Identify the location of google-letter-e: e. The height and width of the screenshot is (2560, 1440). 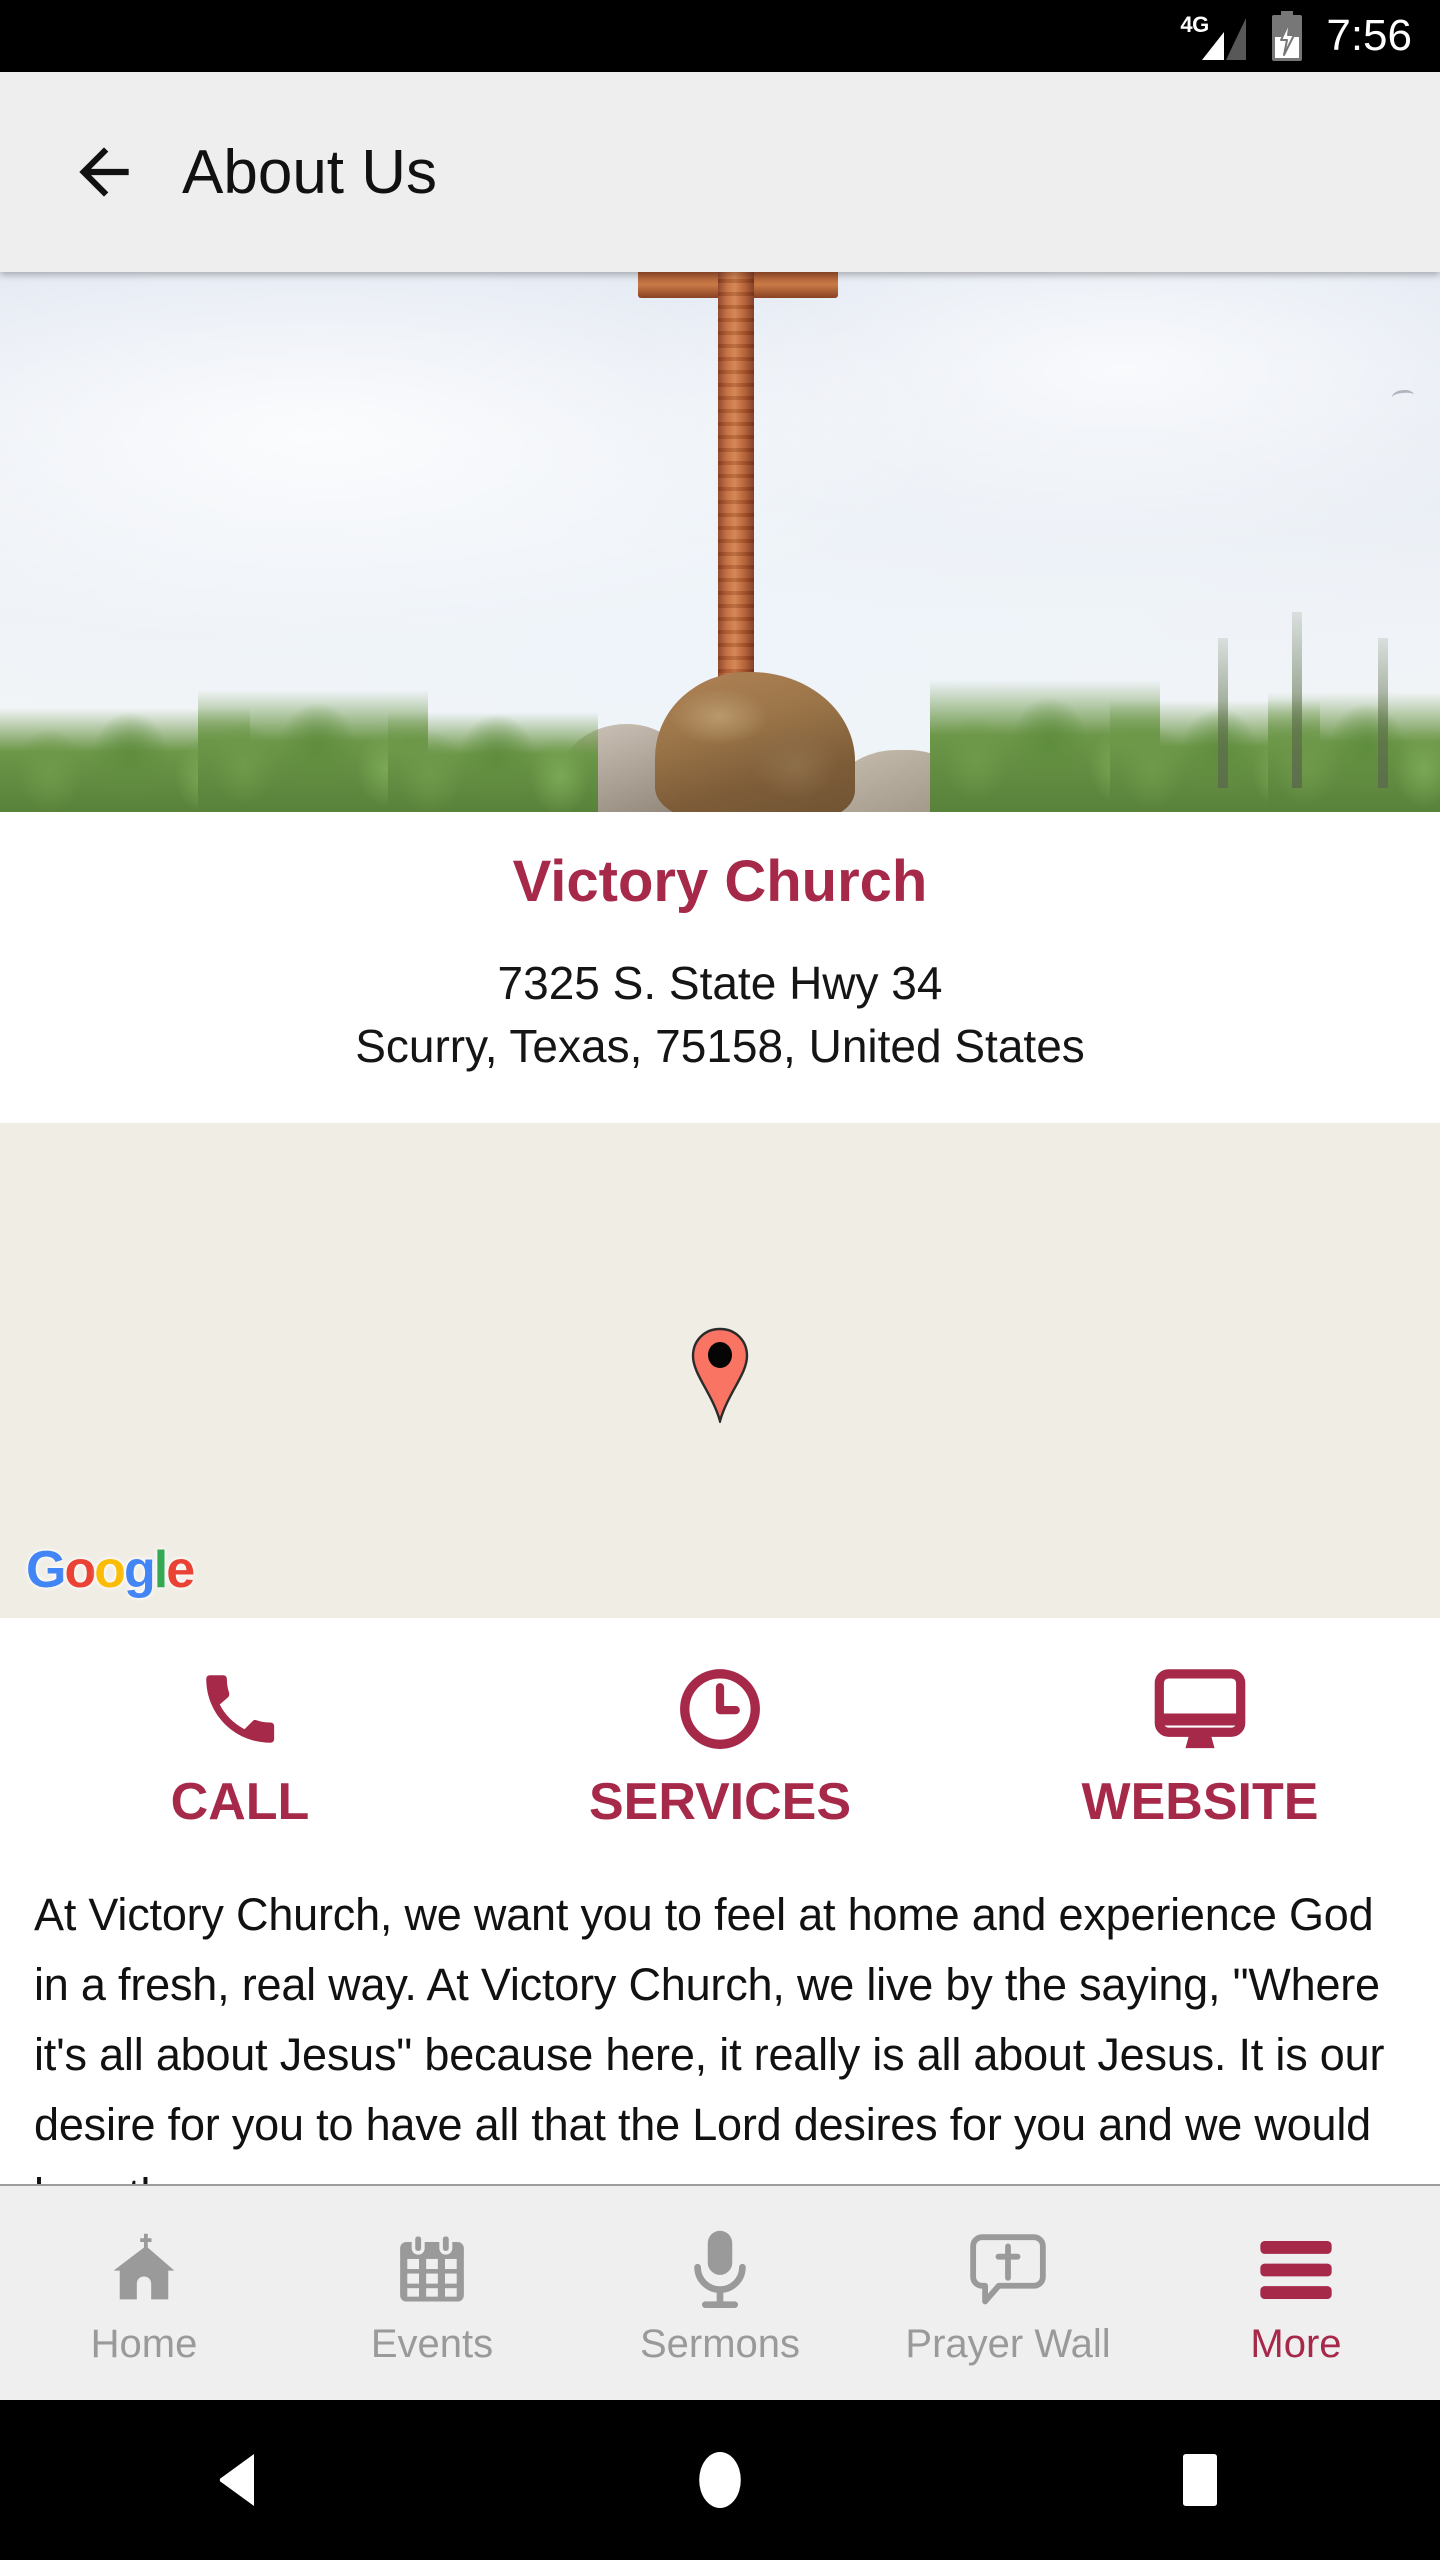
(180, 1569).